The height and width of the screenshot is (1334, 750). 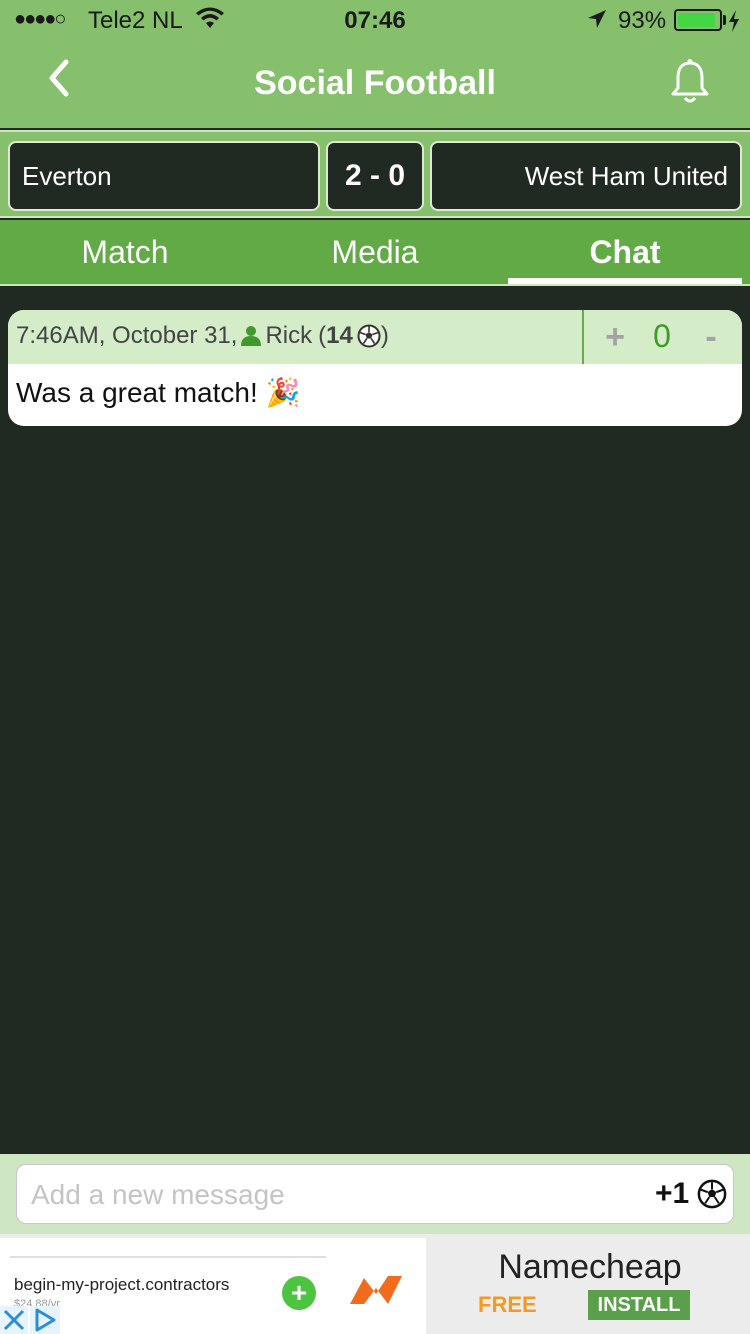 I want to click on message-timestamp: 7:46AM, October 31,, so click(x=127, y=335).